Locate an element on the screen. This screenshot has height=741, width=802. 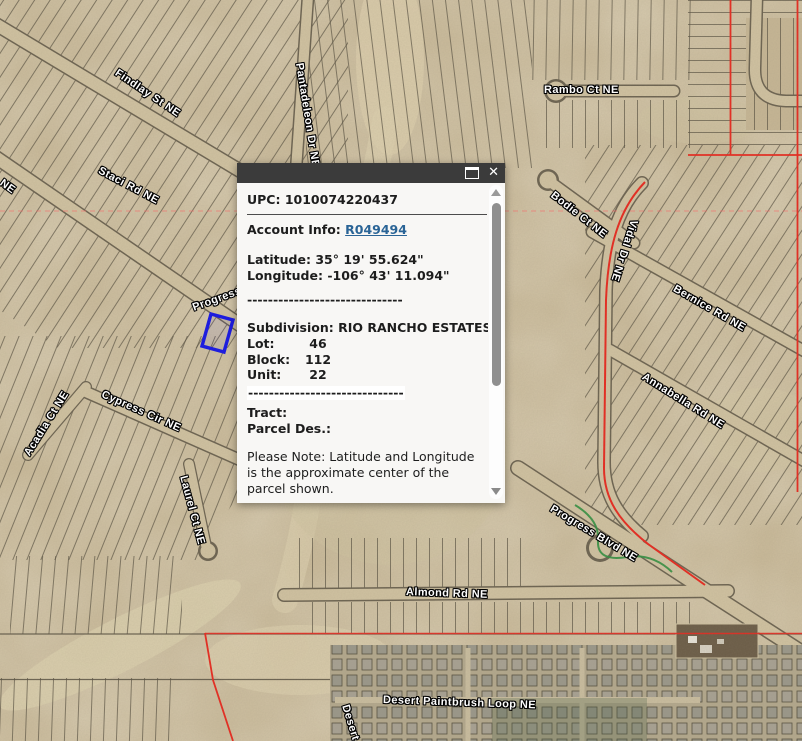
upc-row: UPC: 1010074220437 is located at coordinates (365, 200).